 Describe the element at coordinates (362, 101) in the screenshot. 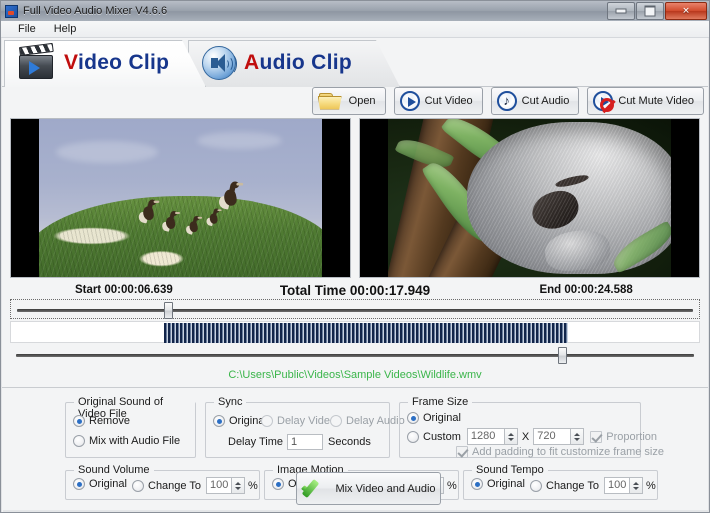

I see `open-button-label: Open` at that location.